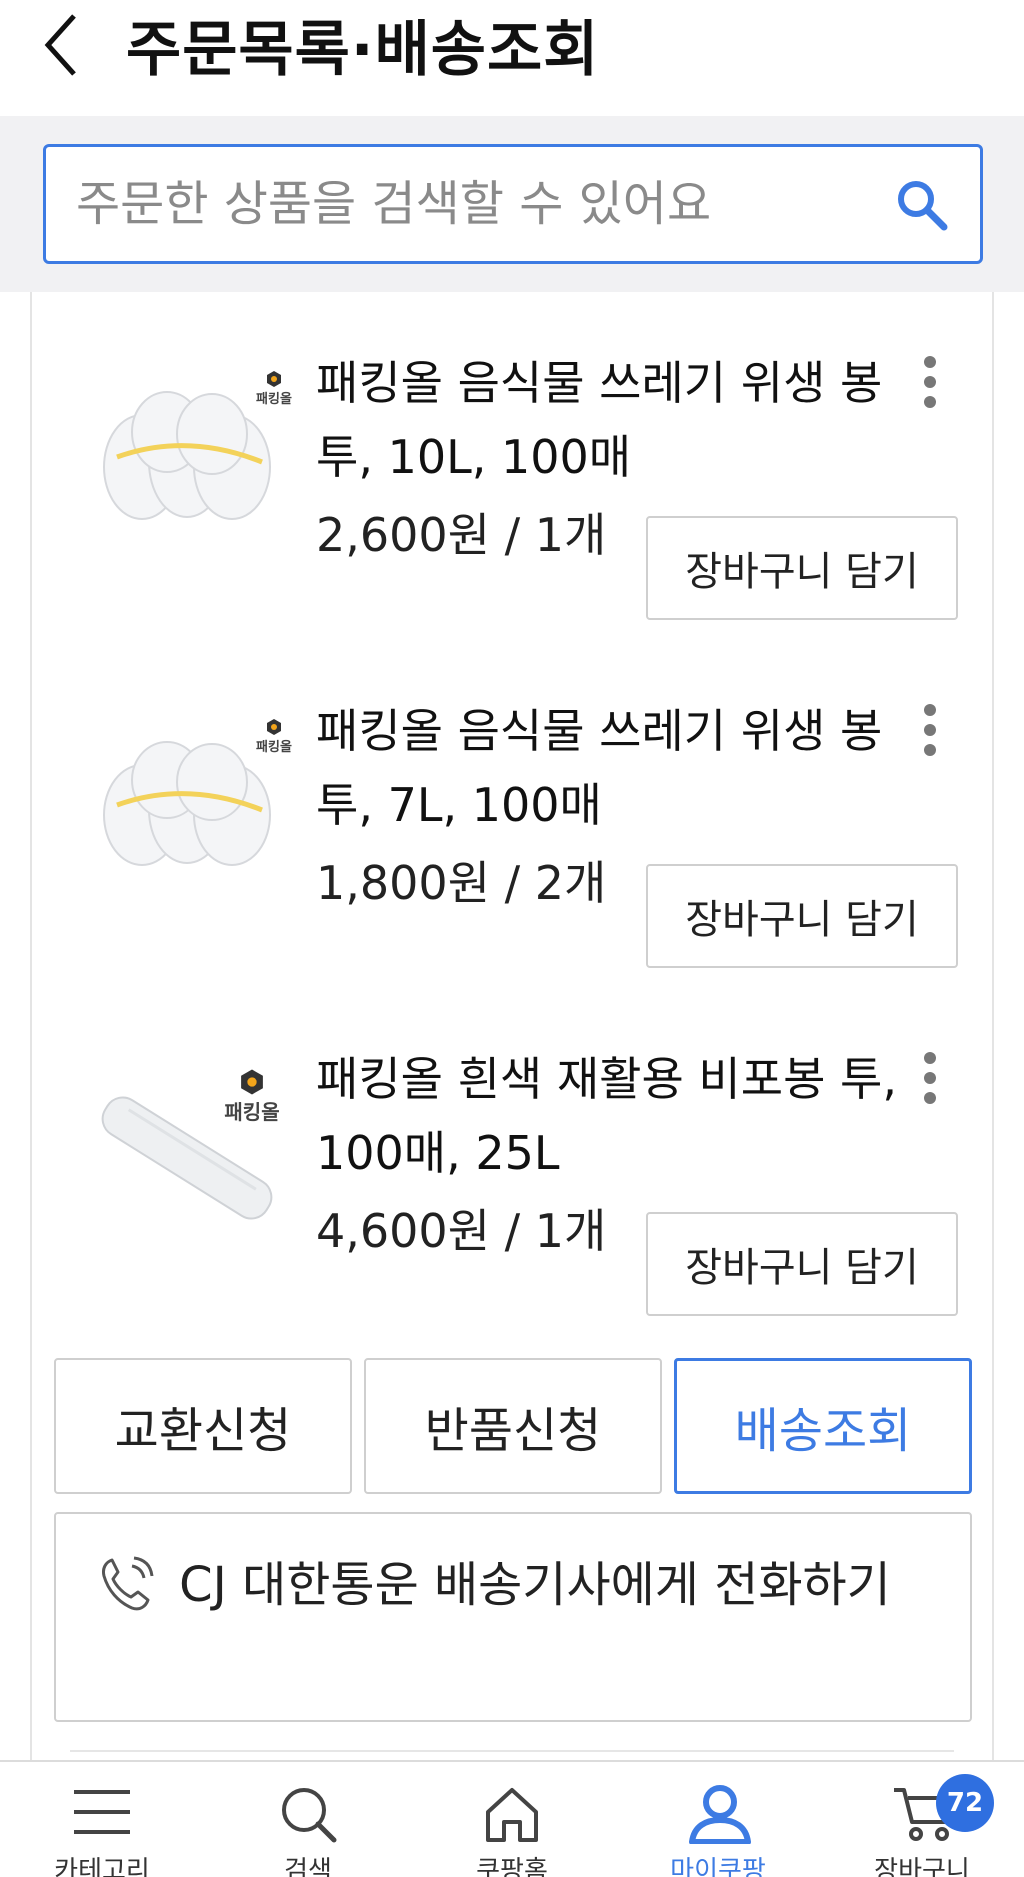 This screenshot has width=1024, height=1877. I want to click on exchange-request-button: 교환신청, so click(203, 1426).